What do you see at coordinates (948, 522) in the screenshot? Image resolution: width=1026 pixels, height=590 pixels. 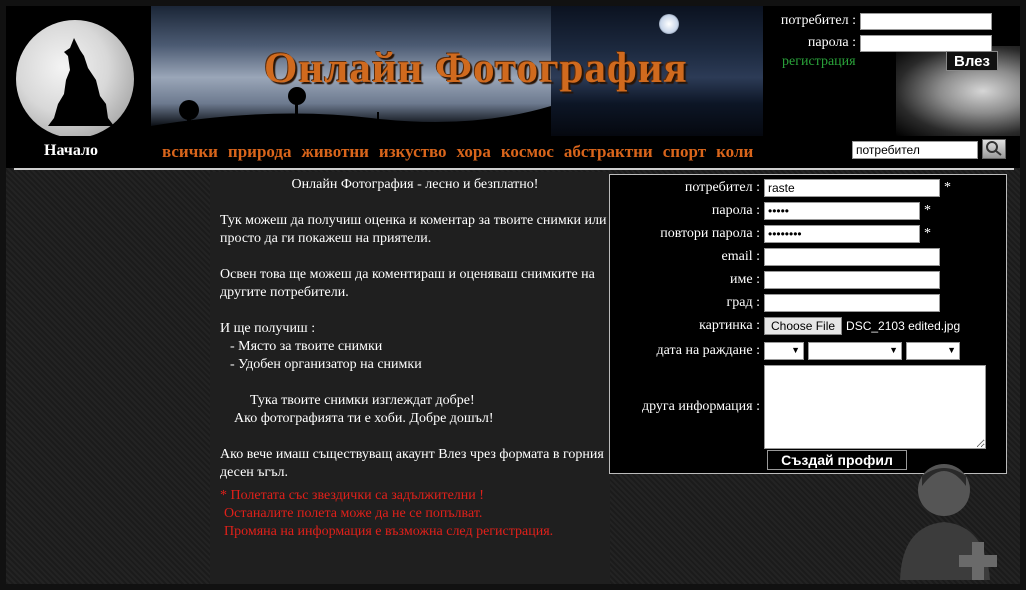 I see `add-user-icon` at bounding box center [948, 522].